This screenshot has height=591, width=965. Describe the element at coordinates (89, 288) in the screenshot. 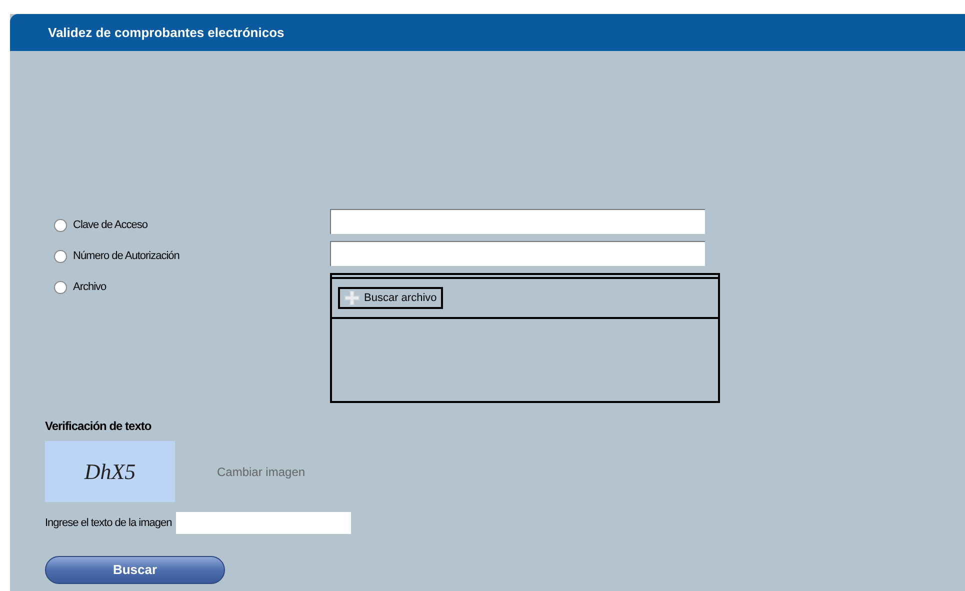

I see `option-label: Archivo` at that location.